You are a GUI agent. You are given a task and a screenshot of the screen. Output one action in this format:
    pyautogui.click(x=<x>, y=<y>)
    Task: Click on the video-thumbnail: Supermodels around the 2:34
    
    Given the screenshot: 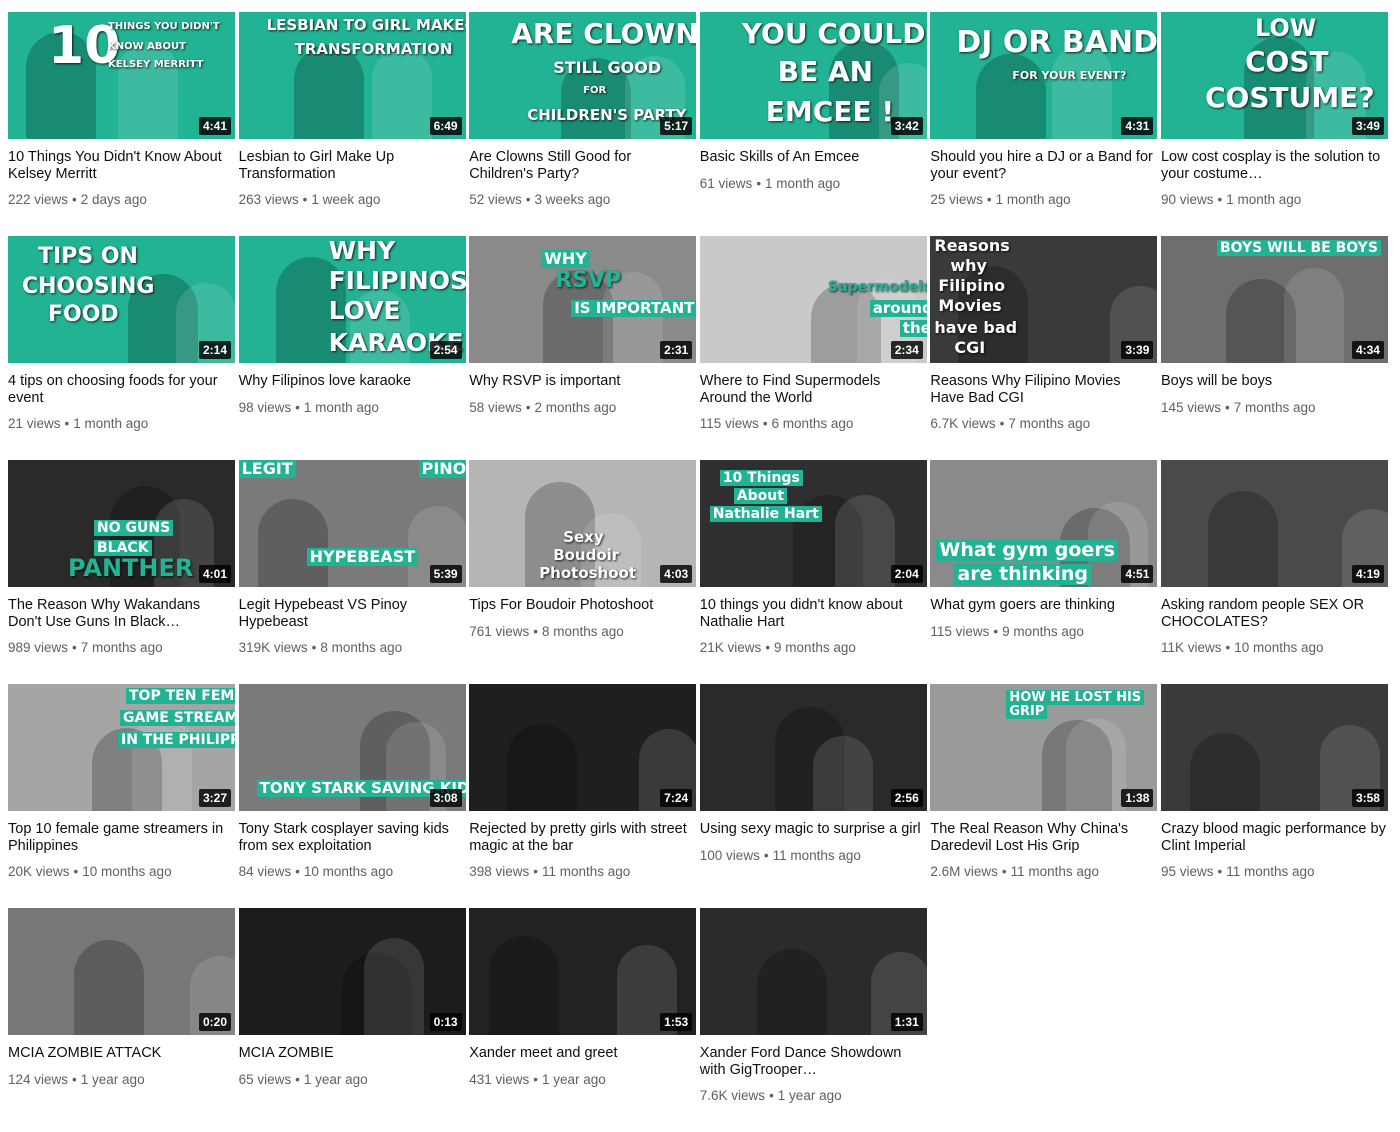 What is the action you would take?
    pyautogui.click(x=813, y=299)
    